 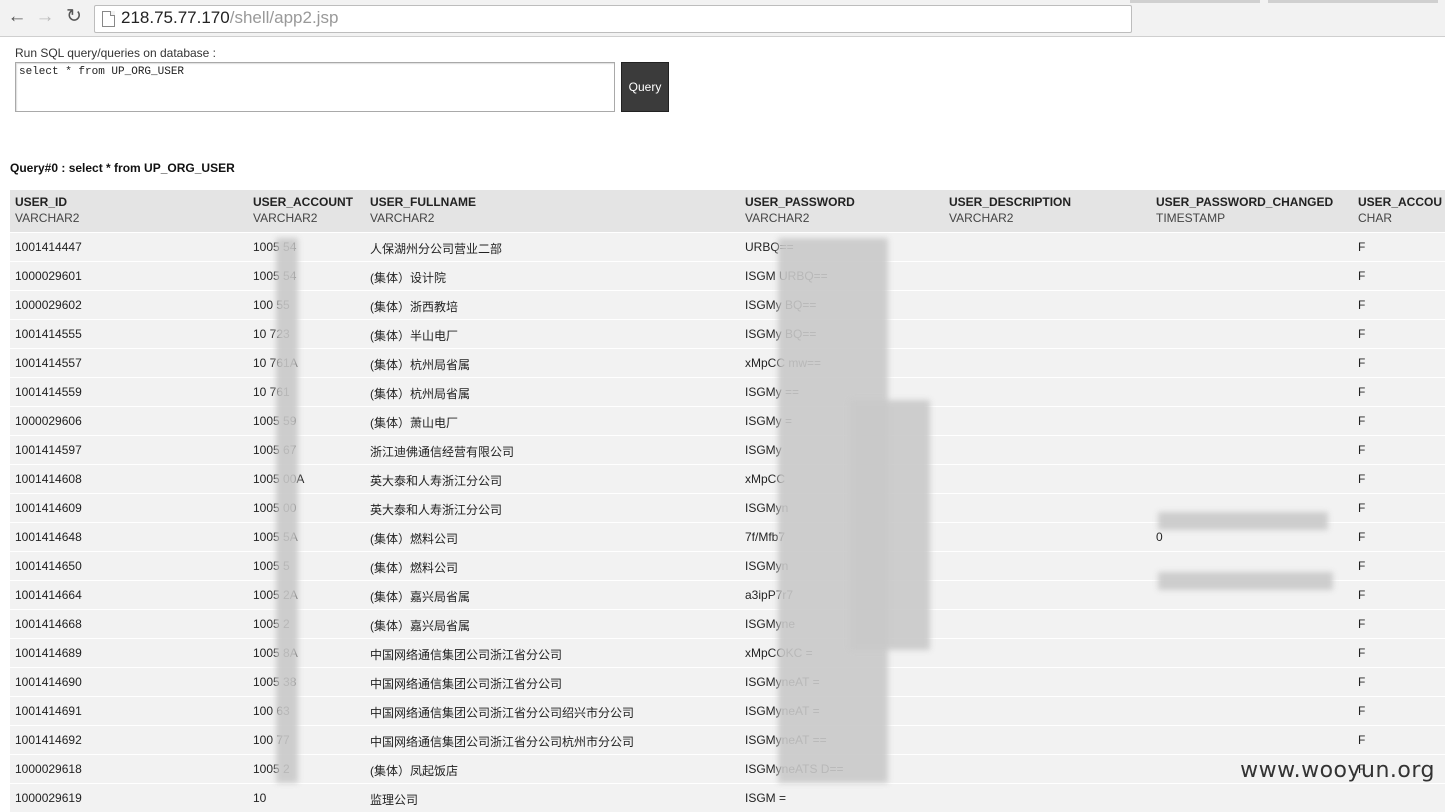 I want to click on url-text: 218.75.77.170/shell/app2.jsp, so click(x=229, y=18).